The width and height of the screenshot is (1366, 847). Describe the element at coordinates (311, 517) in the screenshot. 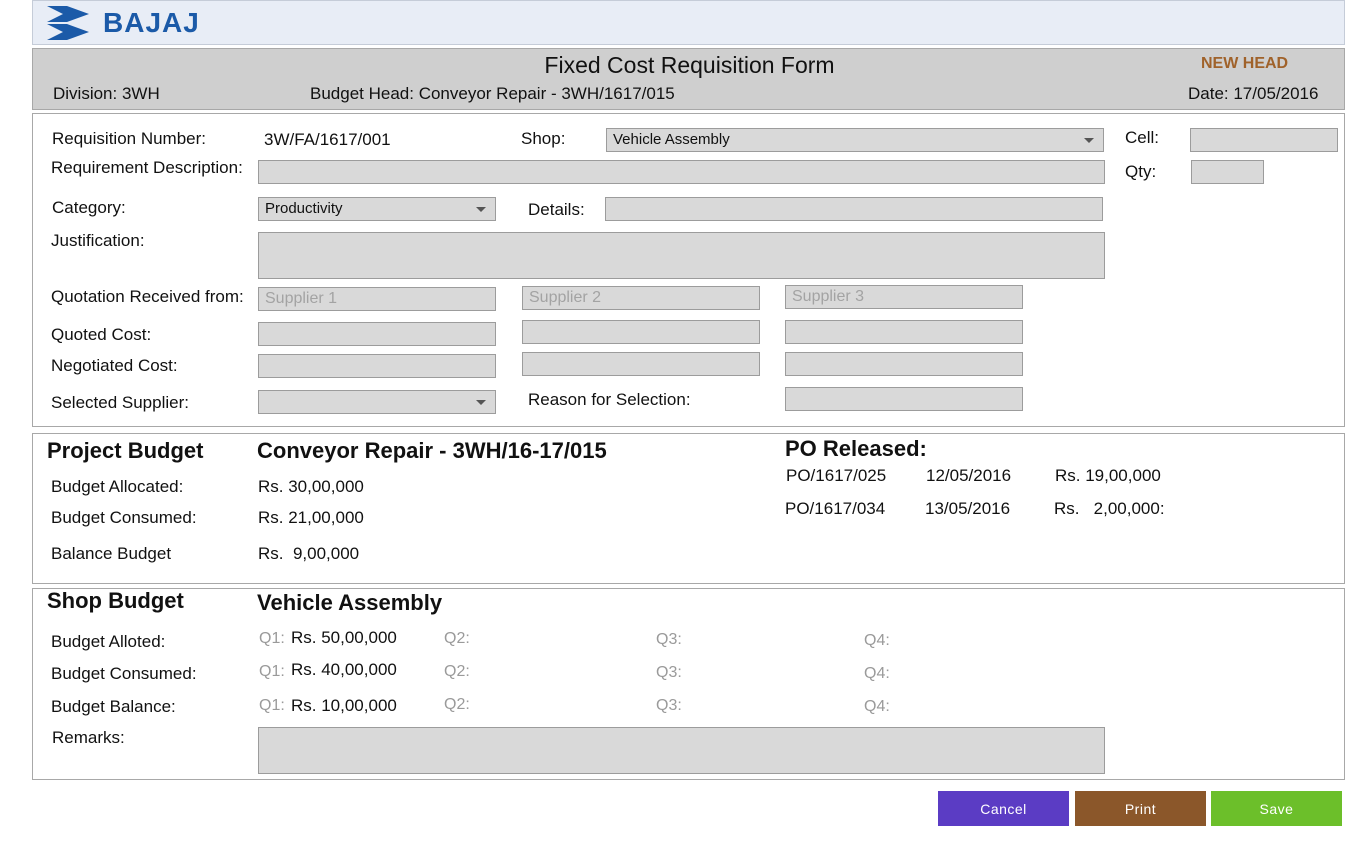

I see `budget-consumed-value: Rs. 21,00,000` at that location.